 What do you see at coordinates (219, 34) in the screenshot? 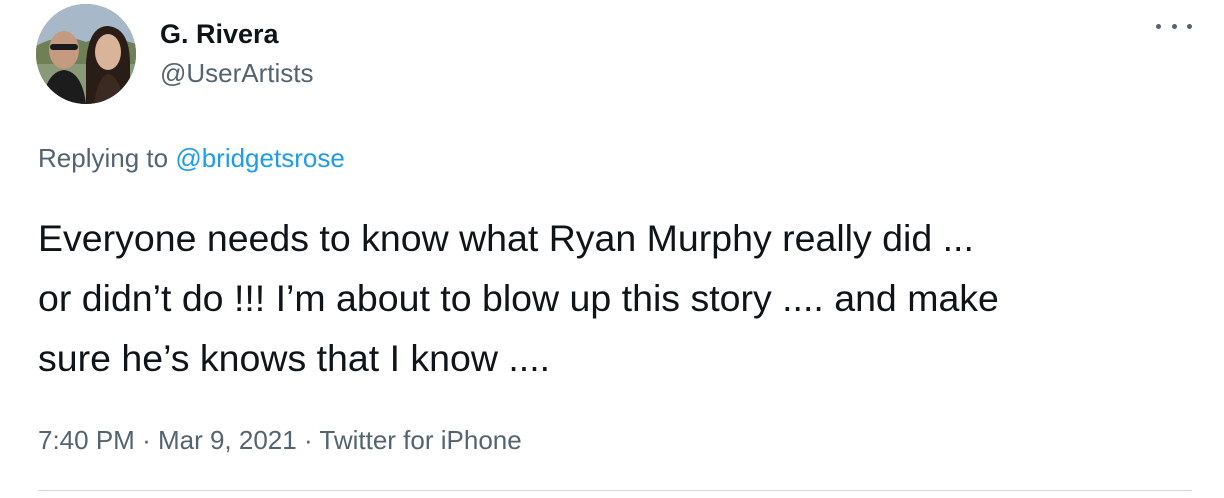
I see `author-name: G. Rivera` at bounding box center [219, 34].